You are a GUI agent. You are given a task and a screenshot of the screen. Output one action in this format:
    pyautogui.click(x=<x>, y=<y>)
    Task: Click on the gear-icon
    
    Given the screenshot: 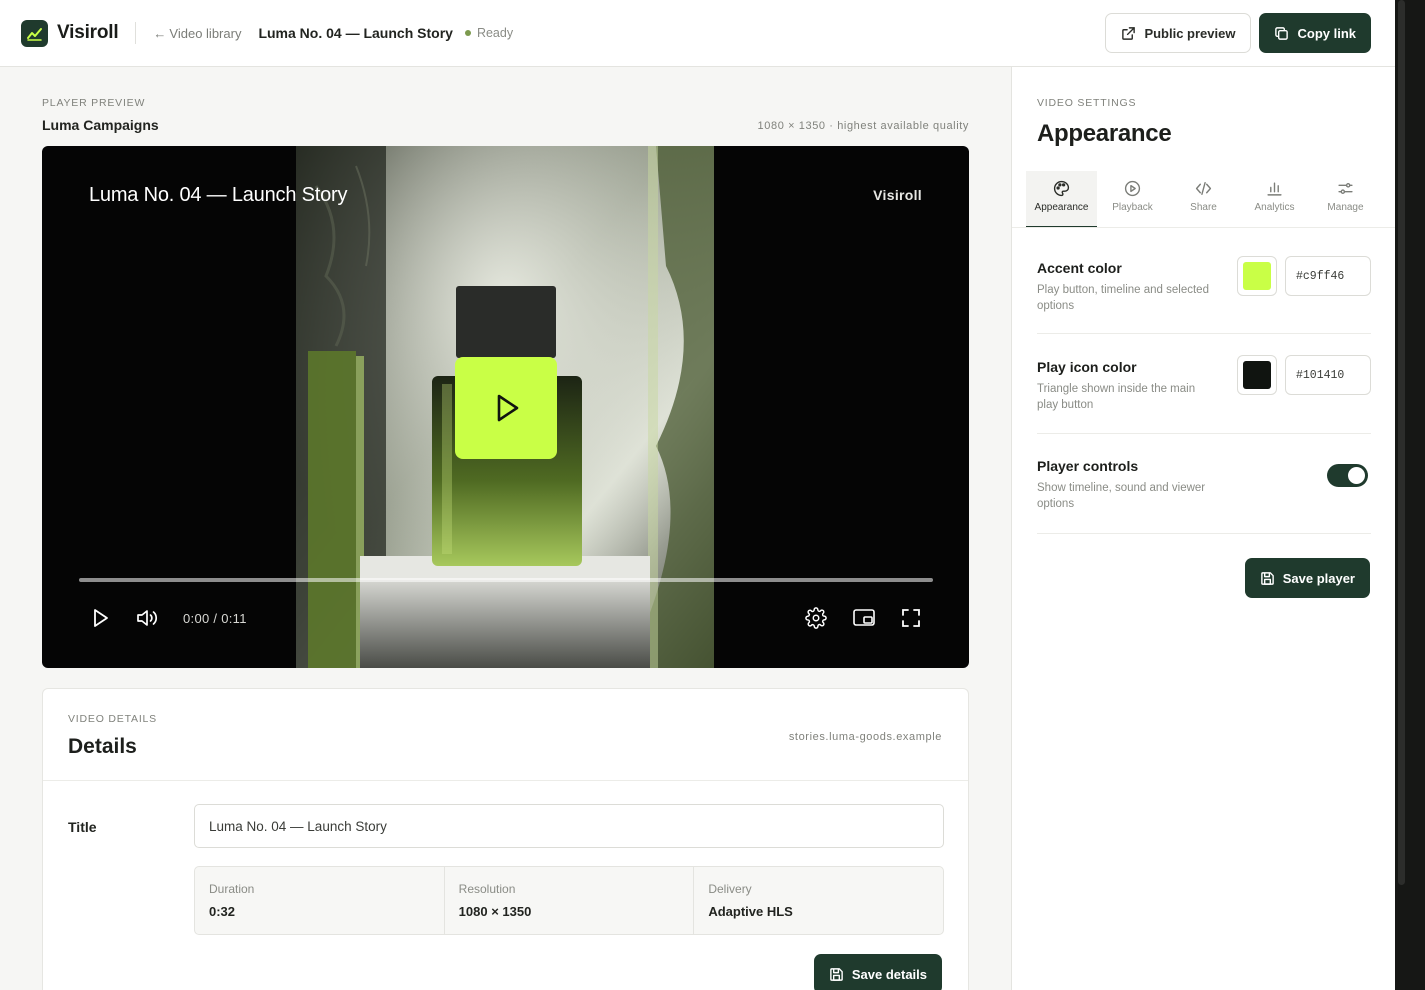 What is the action you would take?
    pyautogui.click(x=816, y=618)
    